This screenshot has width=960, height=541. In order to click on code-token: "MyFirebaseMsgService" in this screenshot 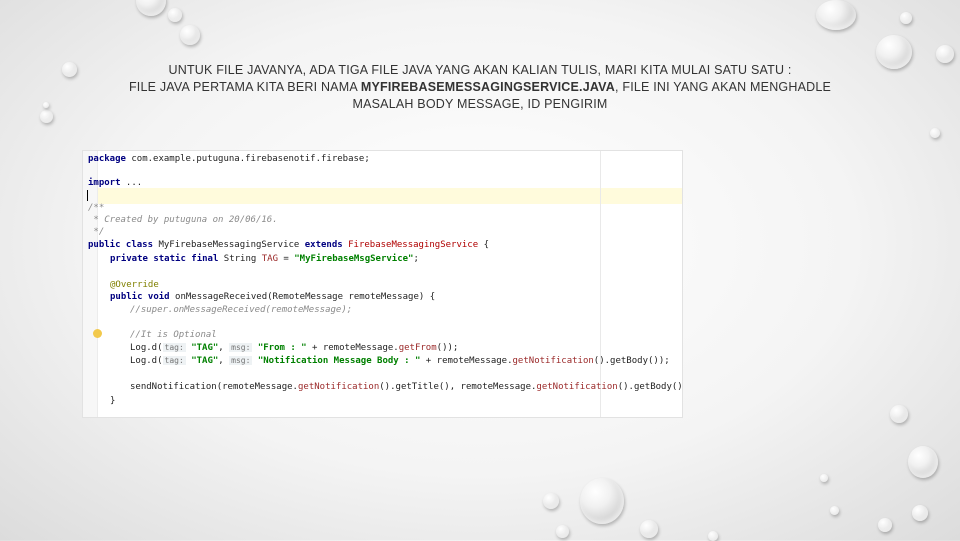, I will do `click(354, 259)`.